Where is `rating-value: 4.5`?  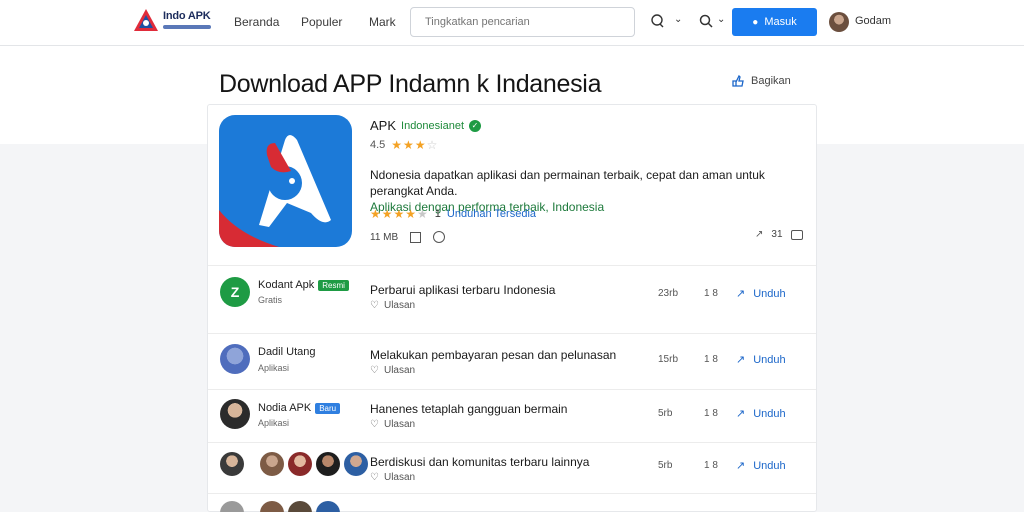 rating-value: 4.5 is located at coordinates (378, 145).